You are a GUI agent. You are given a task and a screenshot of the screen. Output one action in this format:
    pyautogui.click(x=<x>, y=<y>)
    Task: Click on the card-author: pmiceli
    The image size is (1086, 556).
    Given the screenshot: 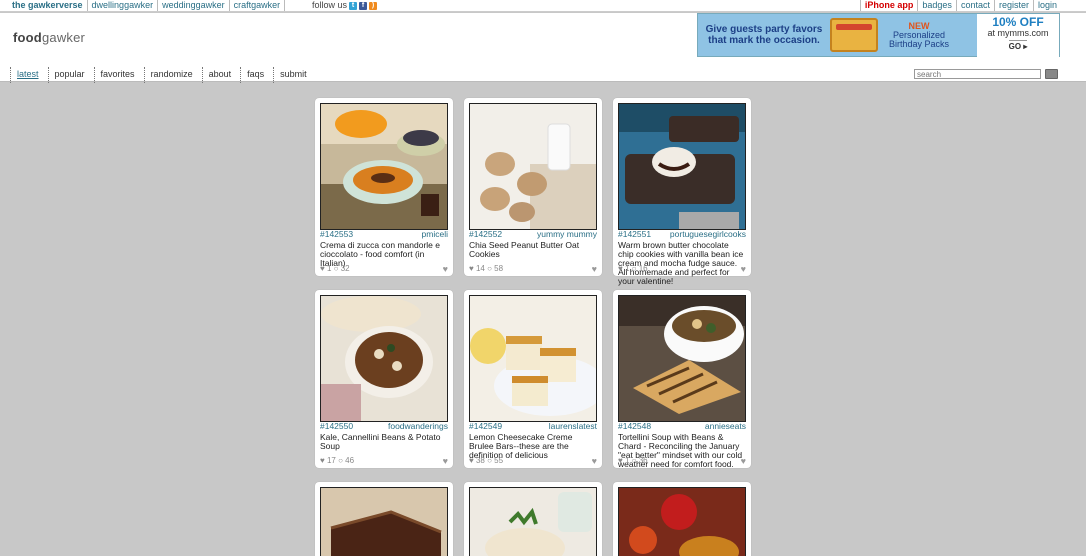 What is the action you would take?
    pyautogui.click(x=435, y=234)
    